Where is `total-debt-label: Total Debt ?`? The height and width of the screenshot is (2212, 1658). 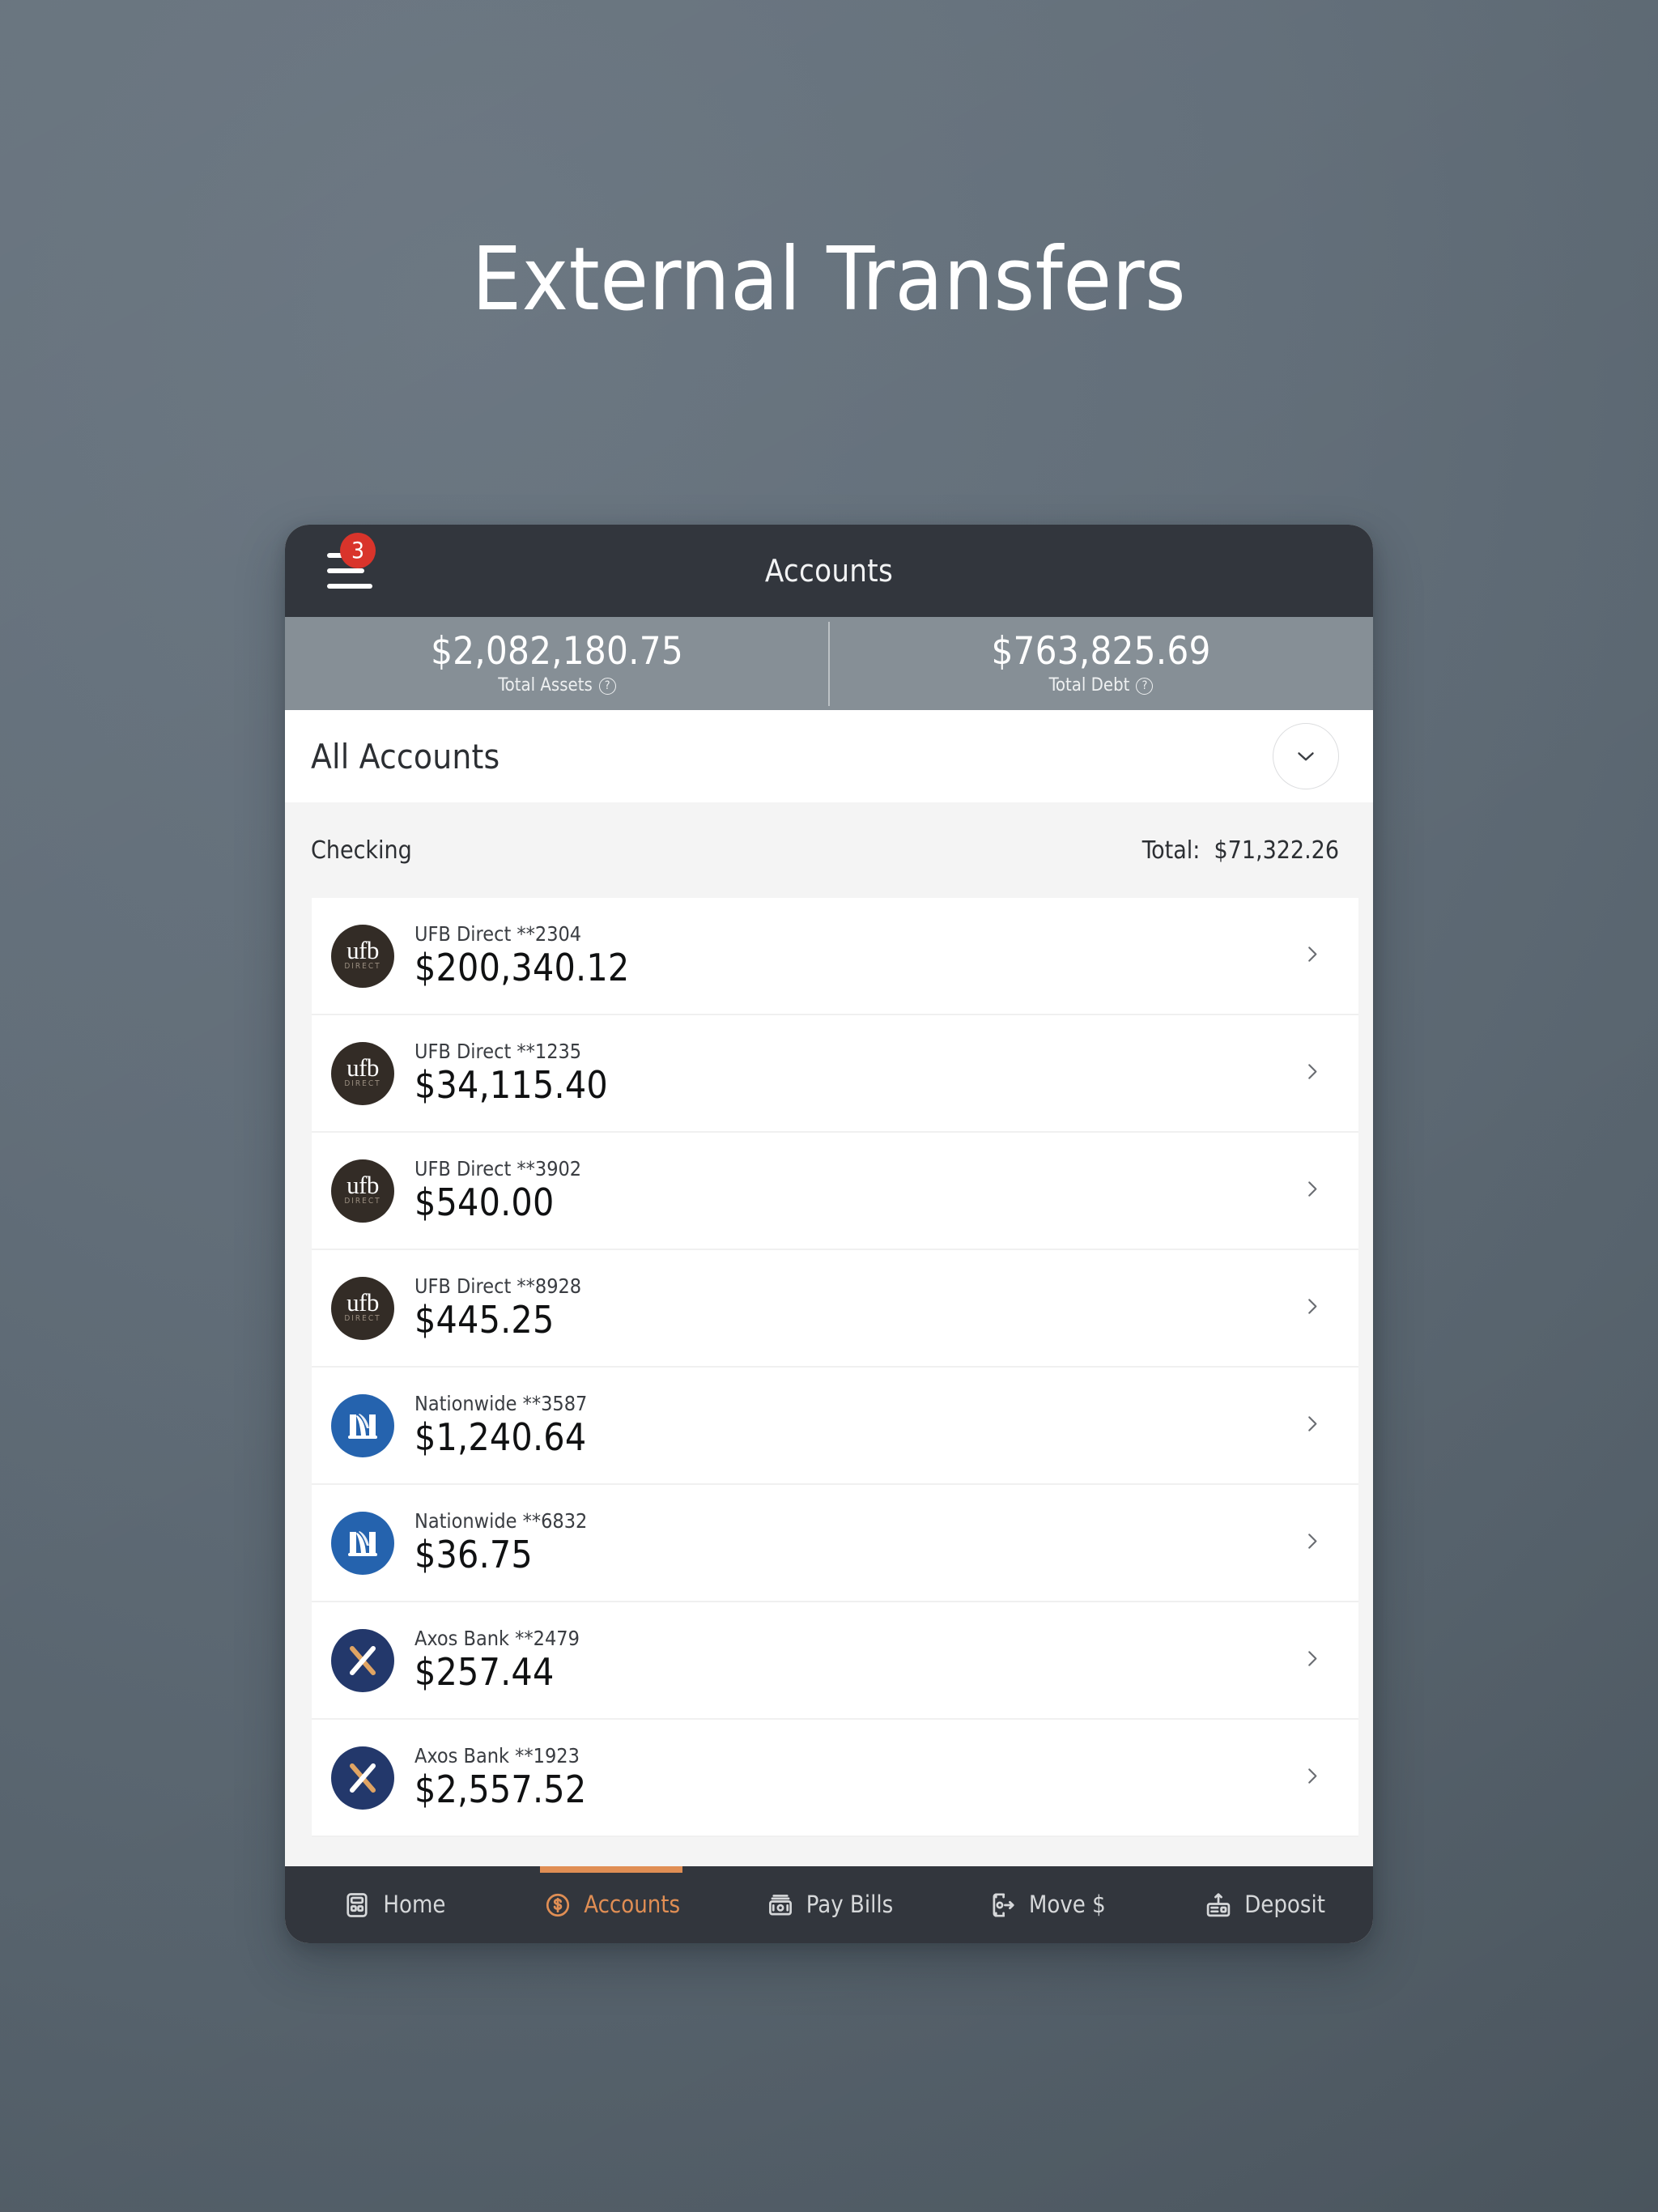 total-debt-label: Total Debt ? is located at coordinates (1101, 686).